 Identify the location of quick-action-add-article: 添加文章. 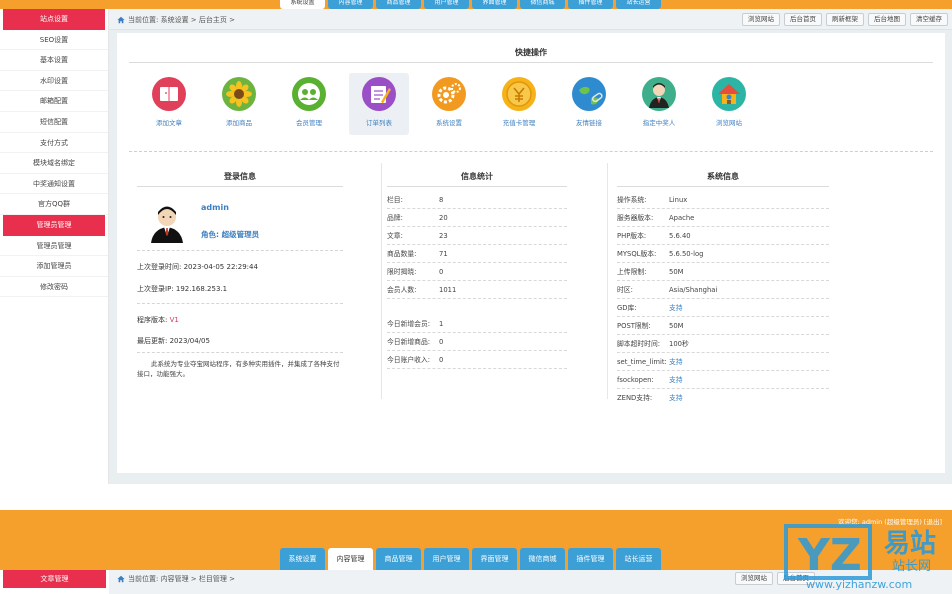
(169, 104).